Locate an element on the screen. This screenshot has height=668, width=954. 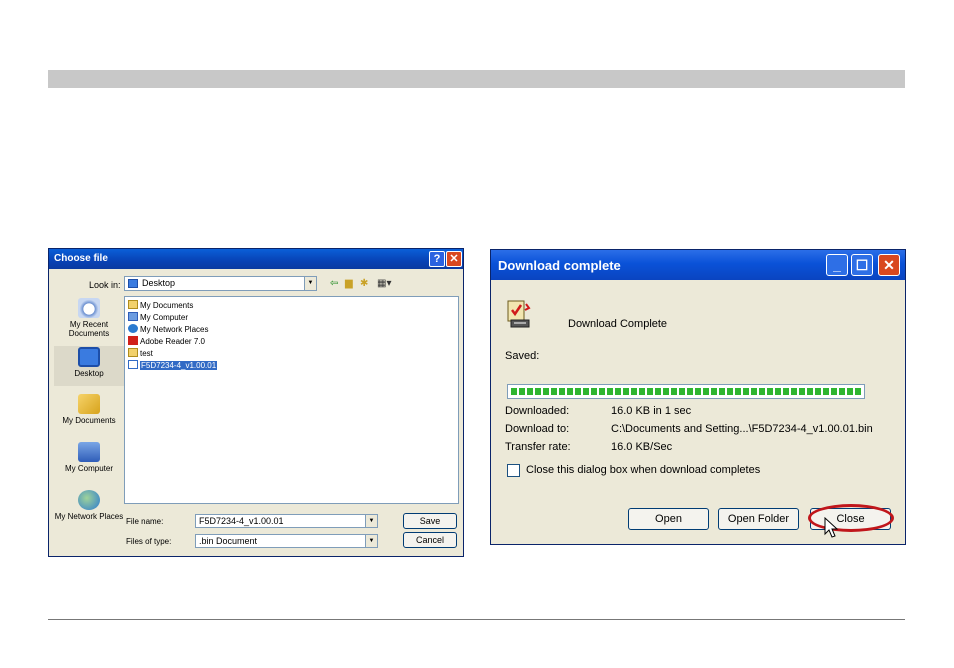
up-folder-icon: ▆ is located at coordinates (349, 283).